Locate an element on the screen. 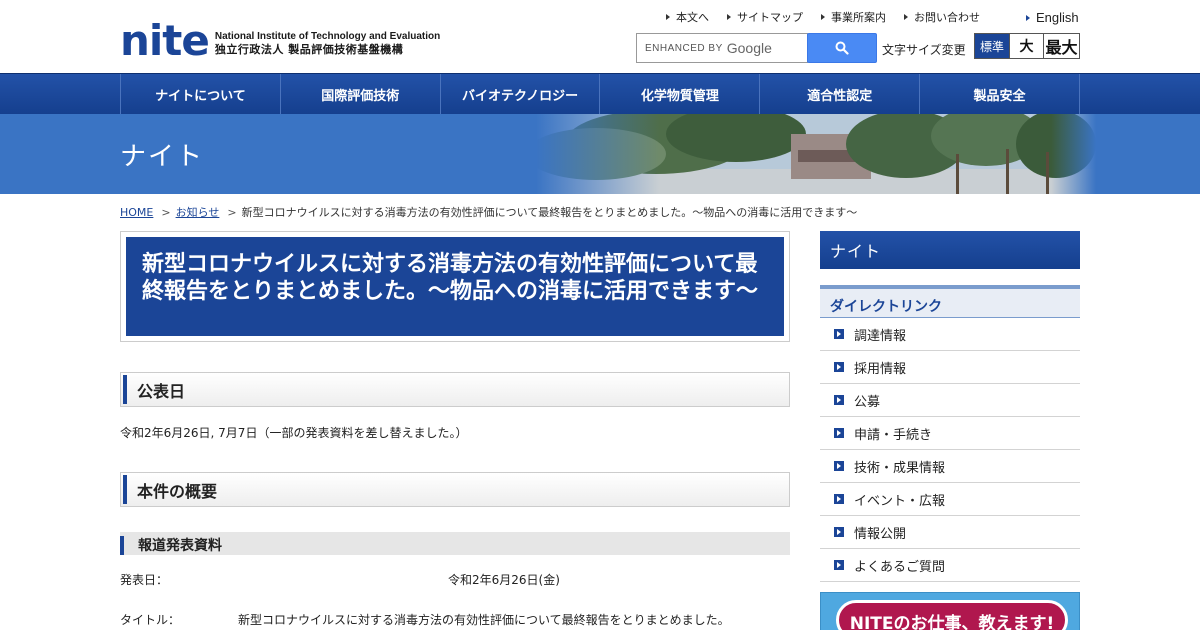 Image resolution: width=1200 pixels, height=630 pixels. font-size-selector: 標準 大 最大 is located at coordinates (1027, 46).